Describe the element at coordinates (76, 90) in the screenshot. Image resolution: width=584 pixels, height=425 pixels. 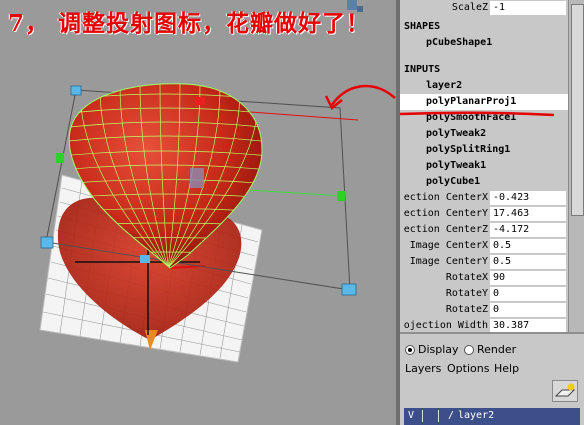
I see `handle-top-left` at that location.